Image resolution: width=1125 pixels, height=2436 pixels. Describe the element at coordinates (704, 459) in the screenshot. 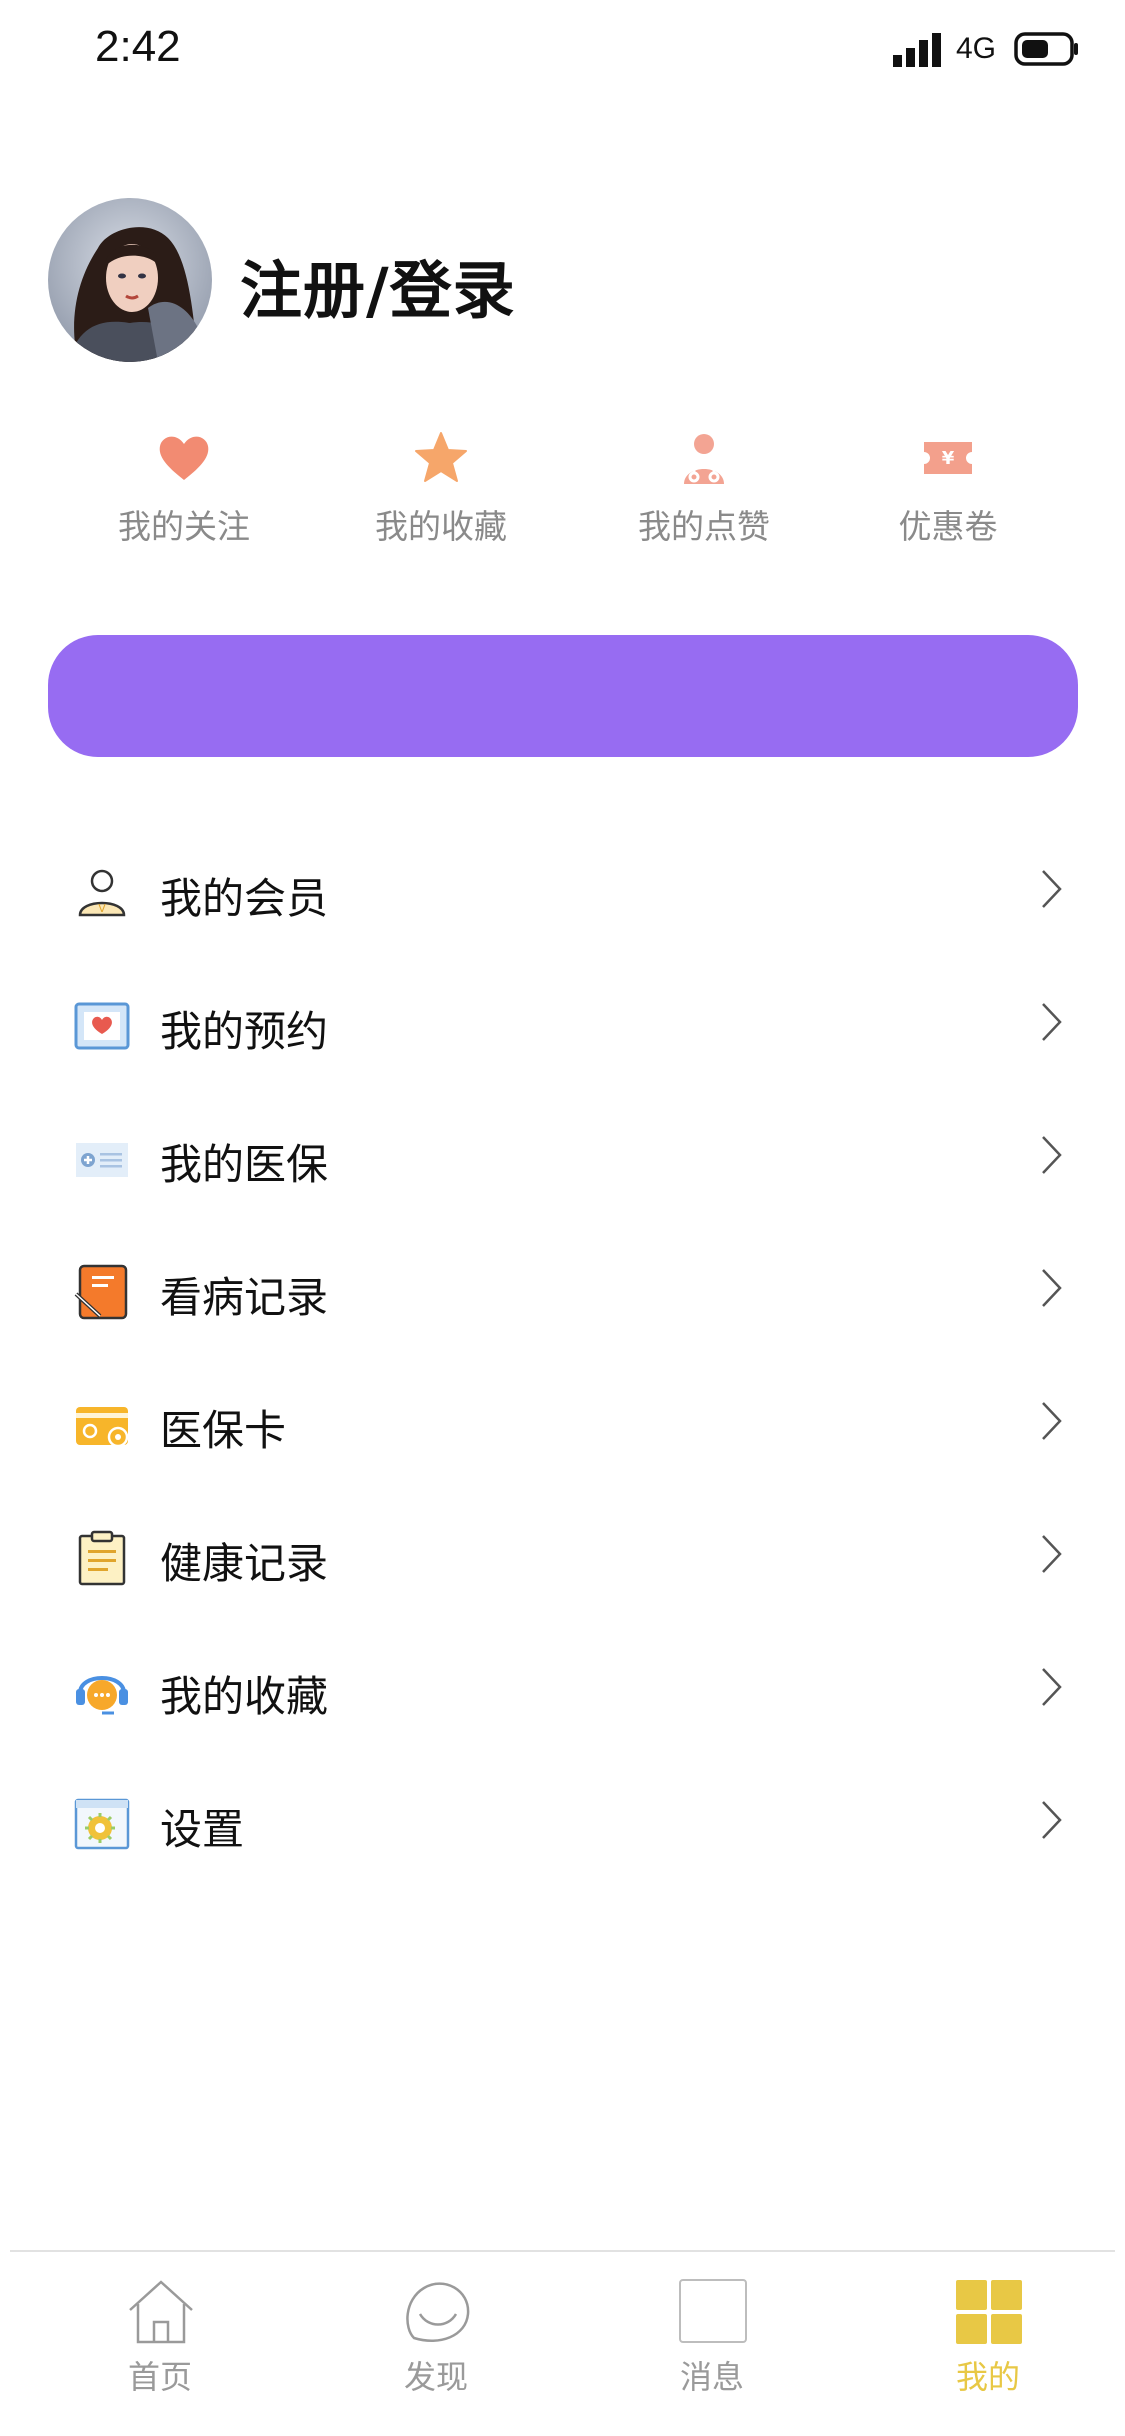

I see `doctor-icon` at that location.